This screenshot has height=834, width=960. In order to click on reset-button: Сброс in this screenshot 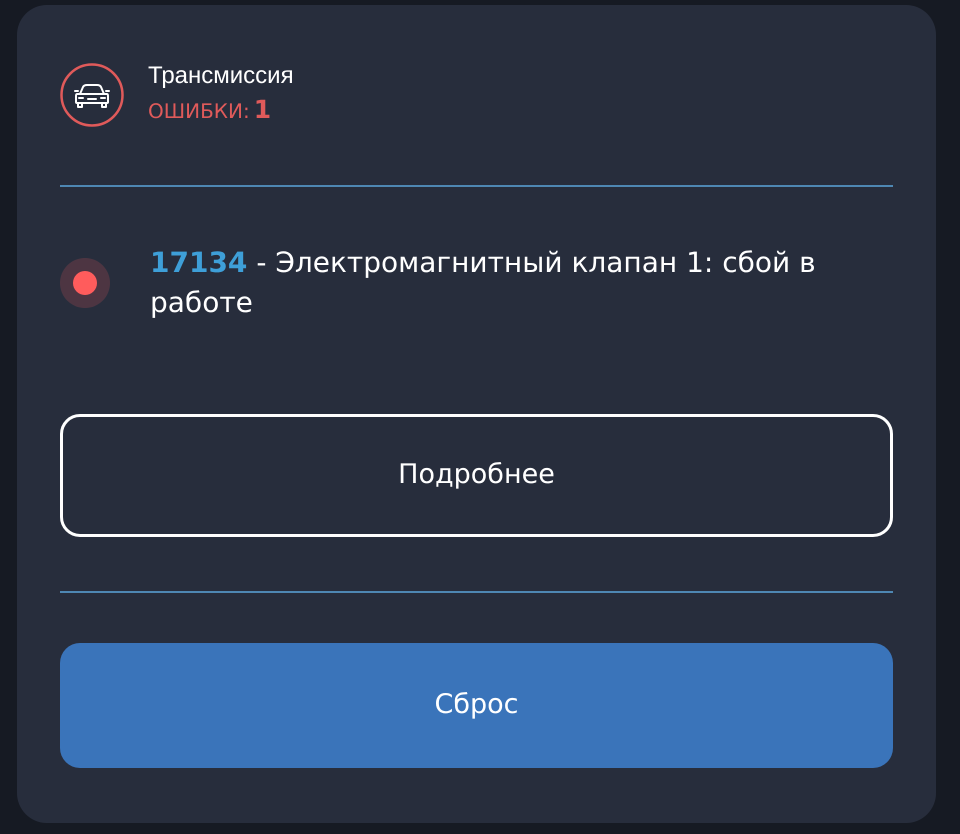, I will do `click(476, 705)`.